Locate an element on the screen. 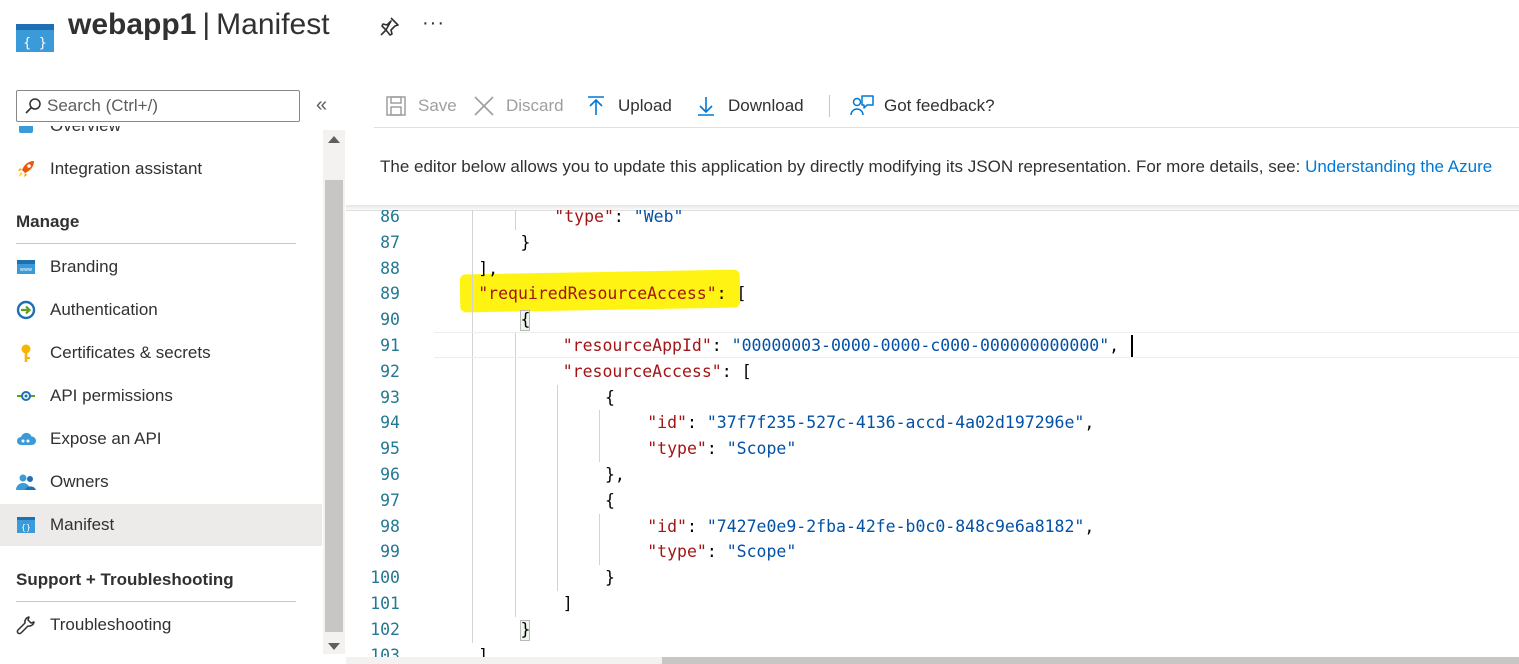 The image size is (1519, 664). line-number: 92 is located at coordinates (390, 371).